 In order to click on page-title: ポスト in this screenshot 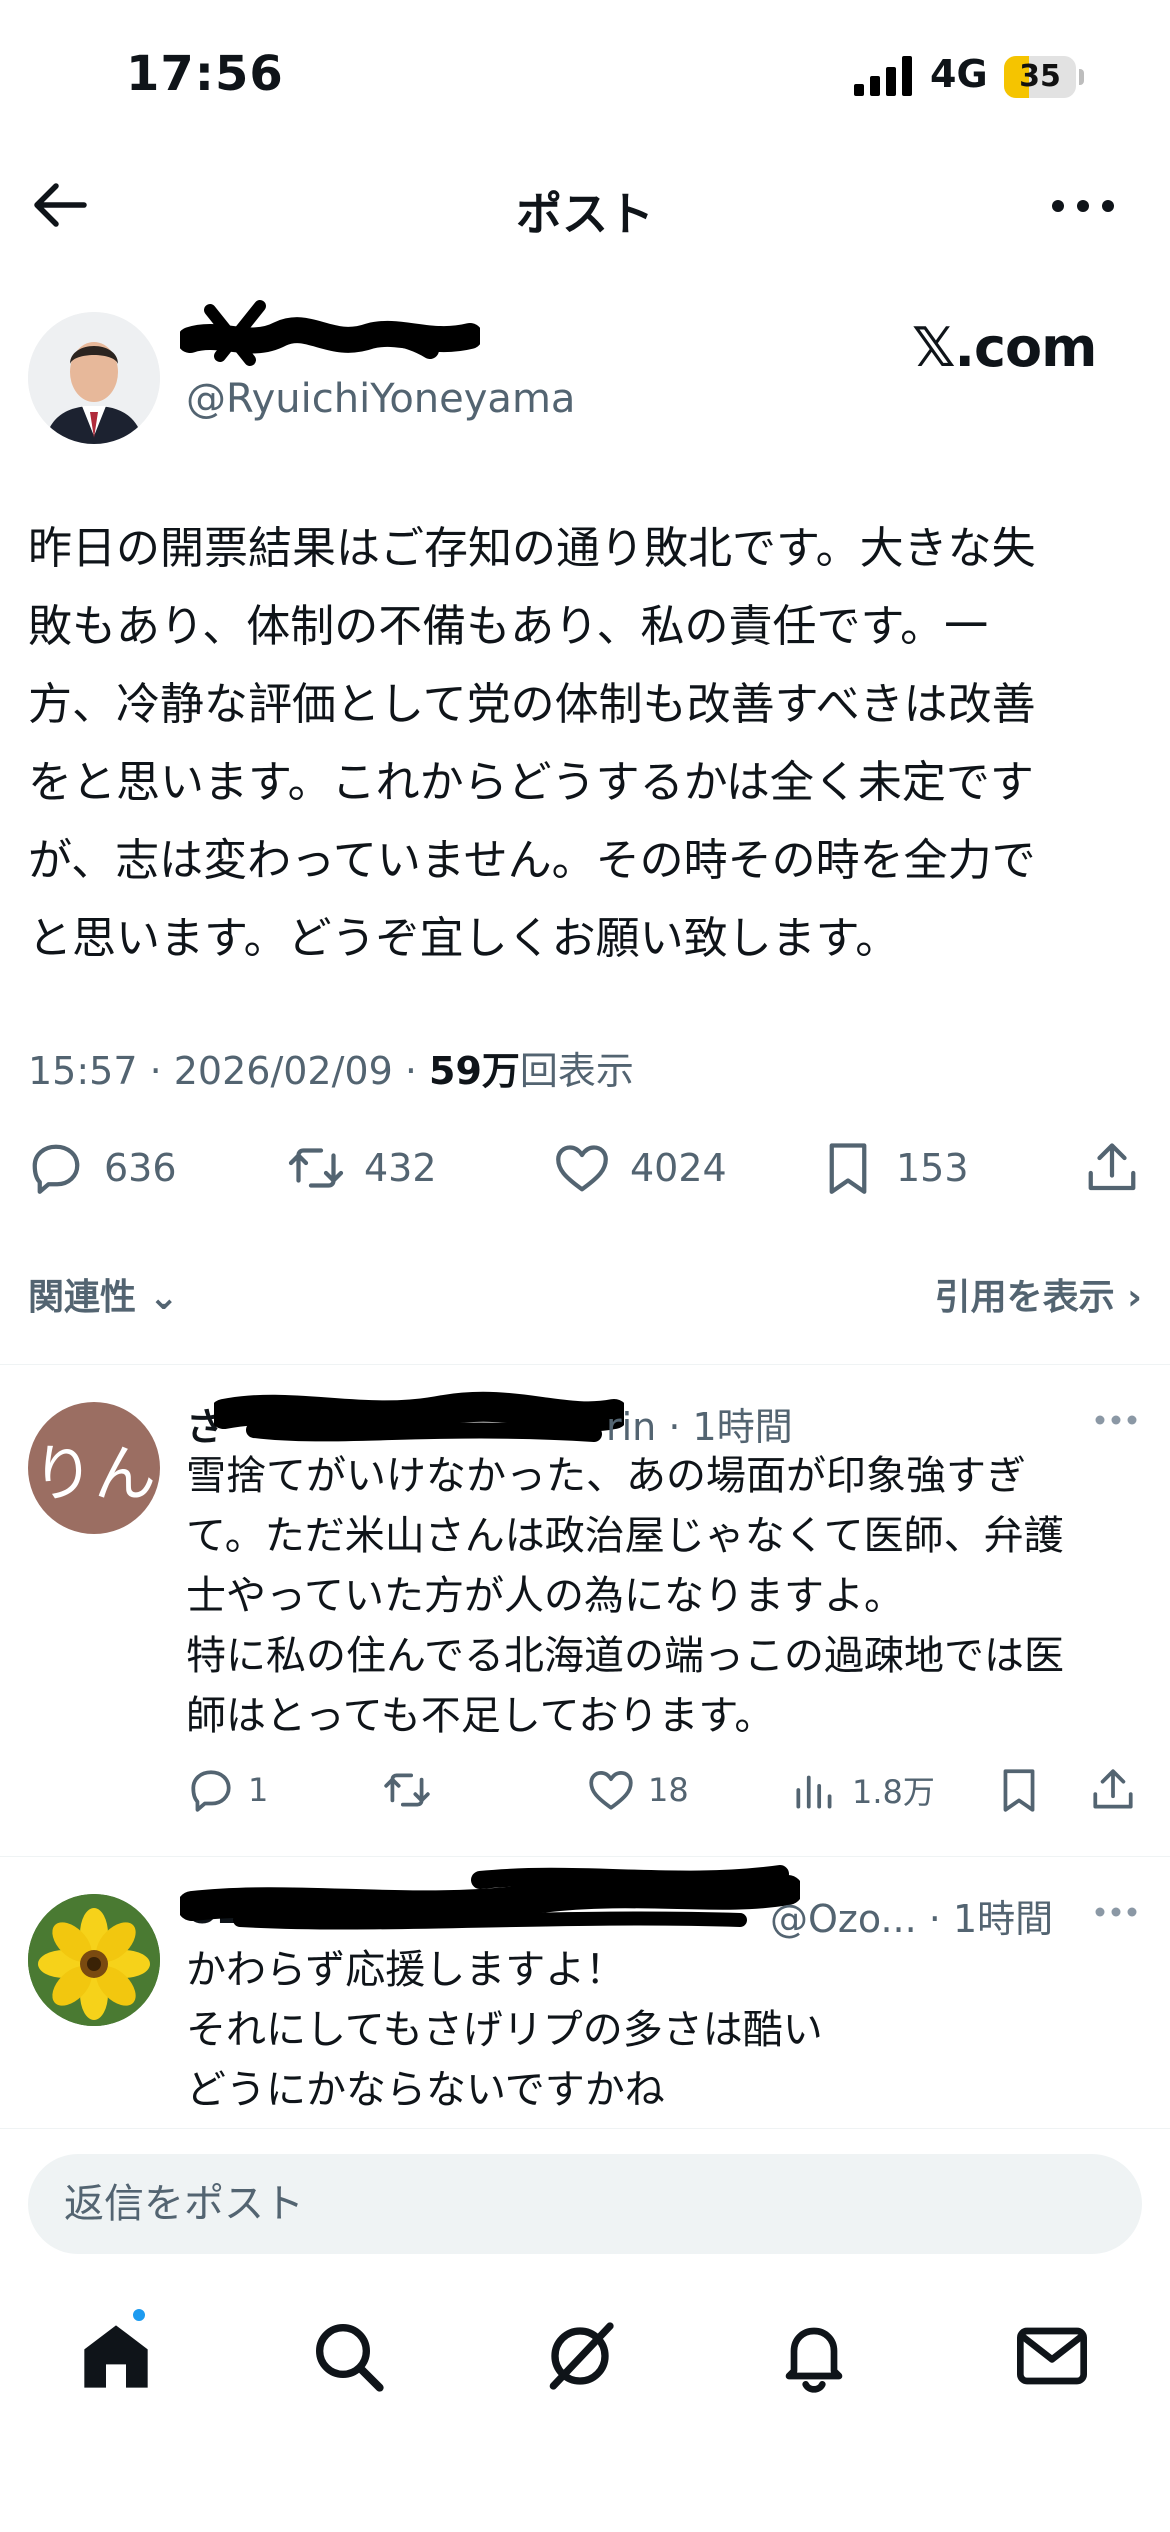, I will do `click(585, 214)`.